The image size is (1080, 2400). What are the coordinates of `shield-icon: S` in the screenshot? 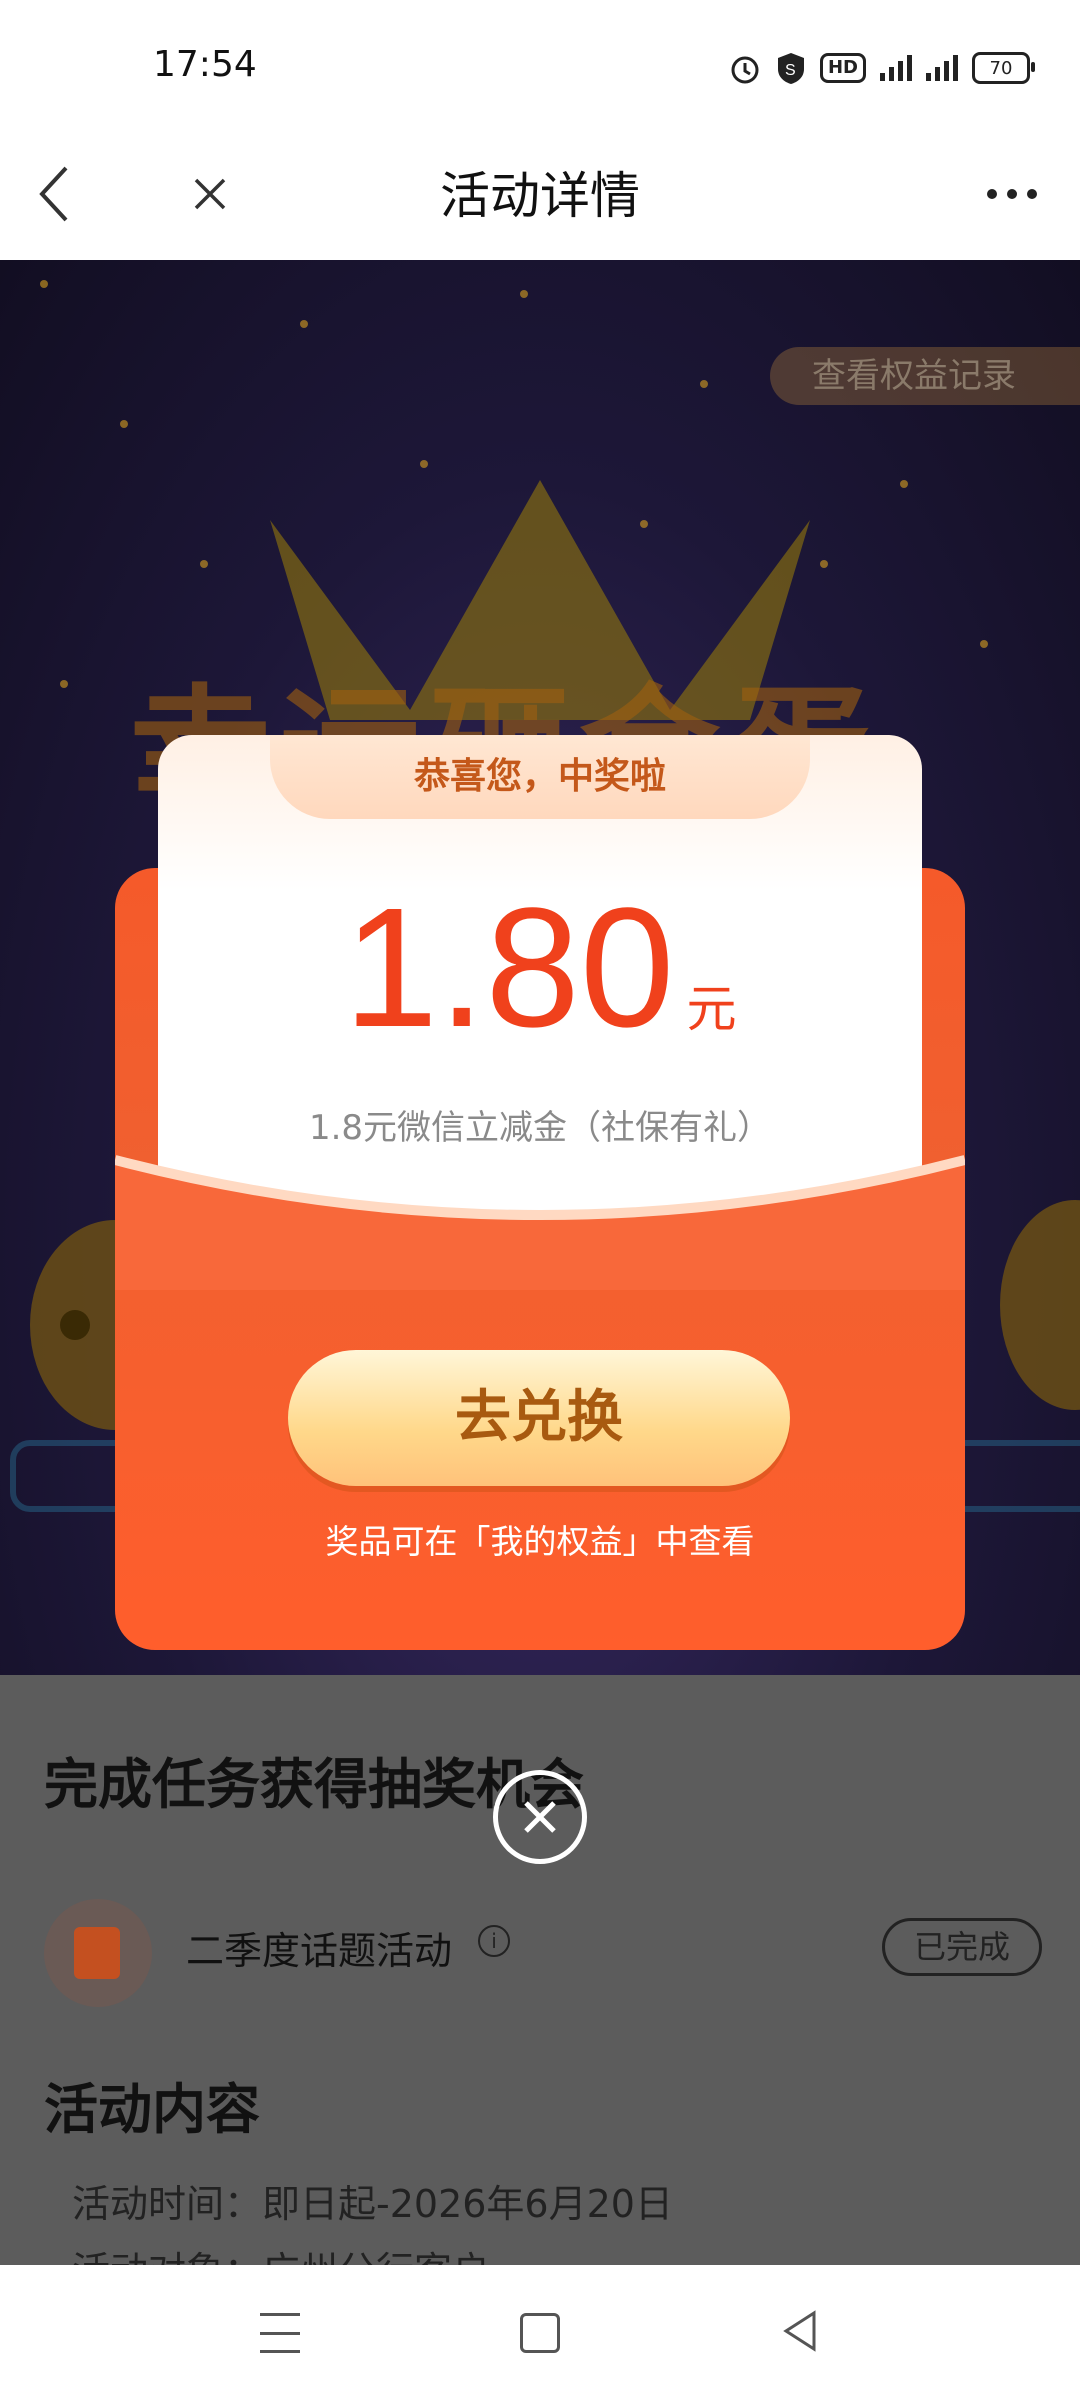 It's located at (790, 68).